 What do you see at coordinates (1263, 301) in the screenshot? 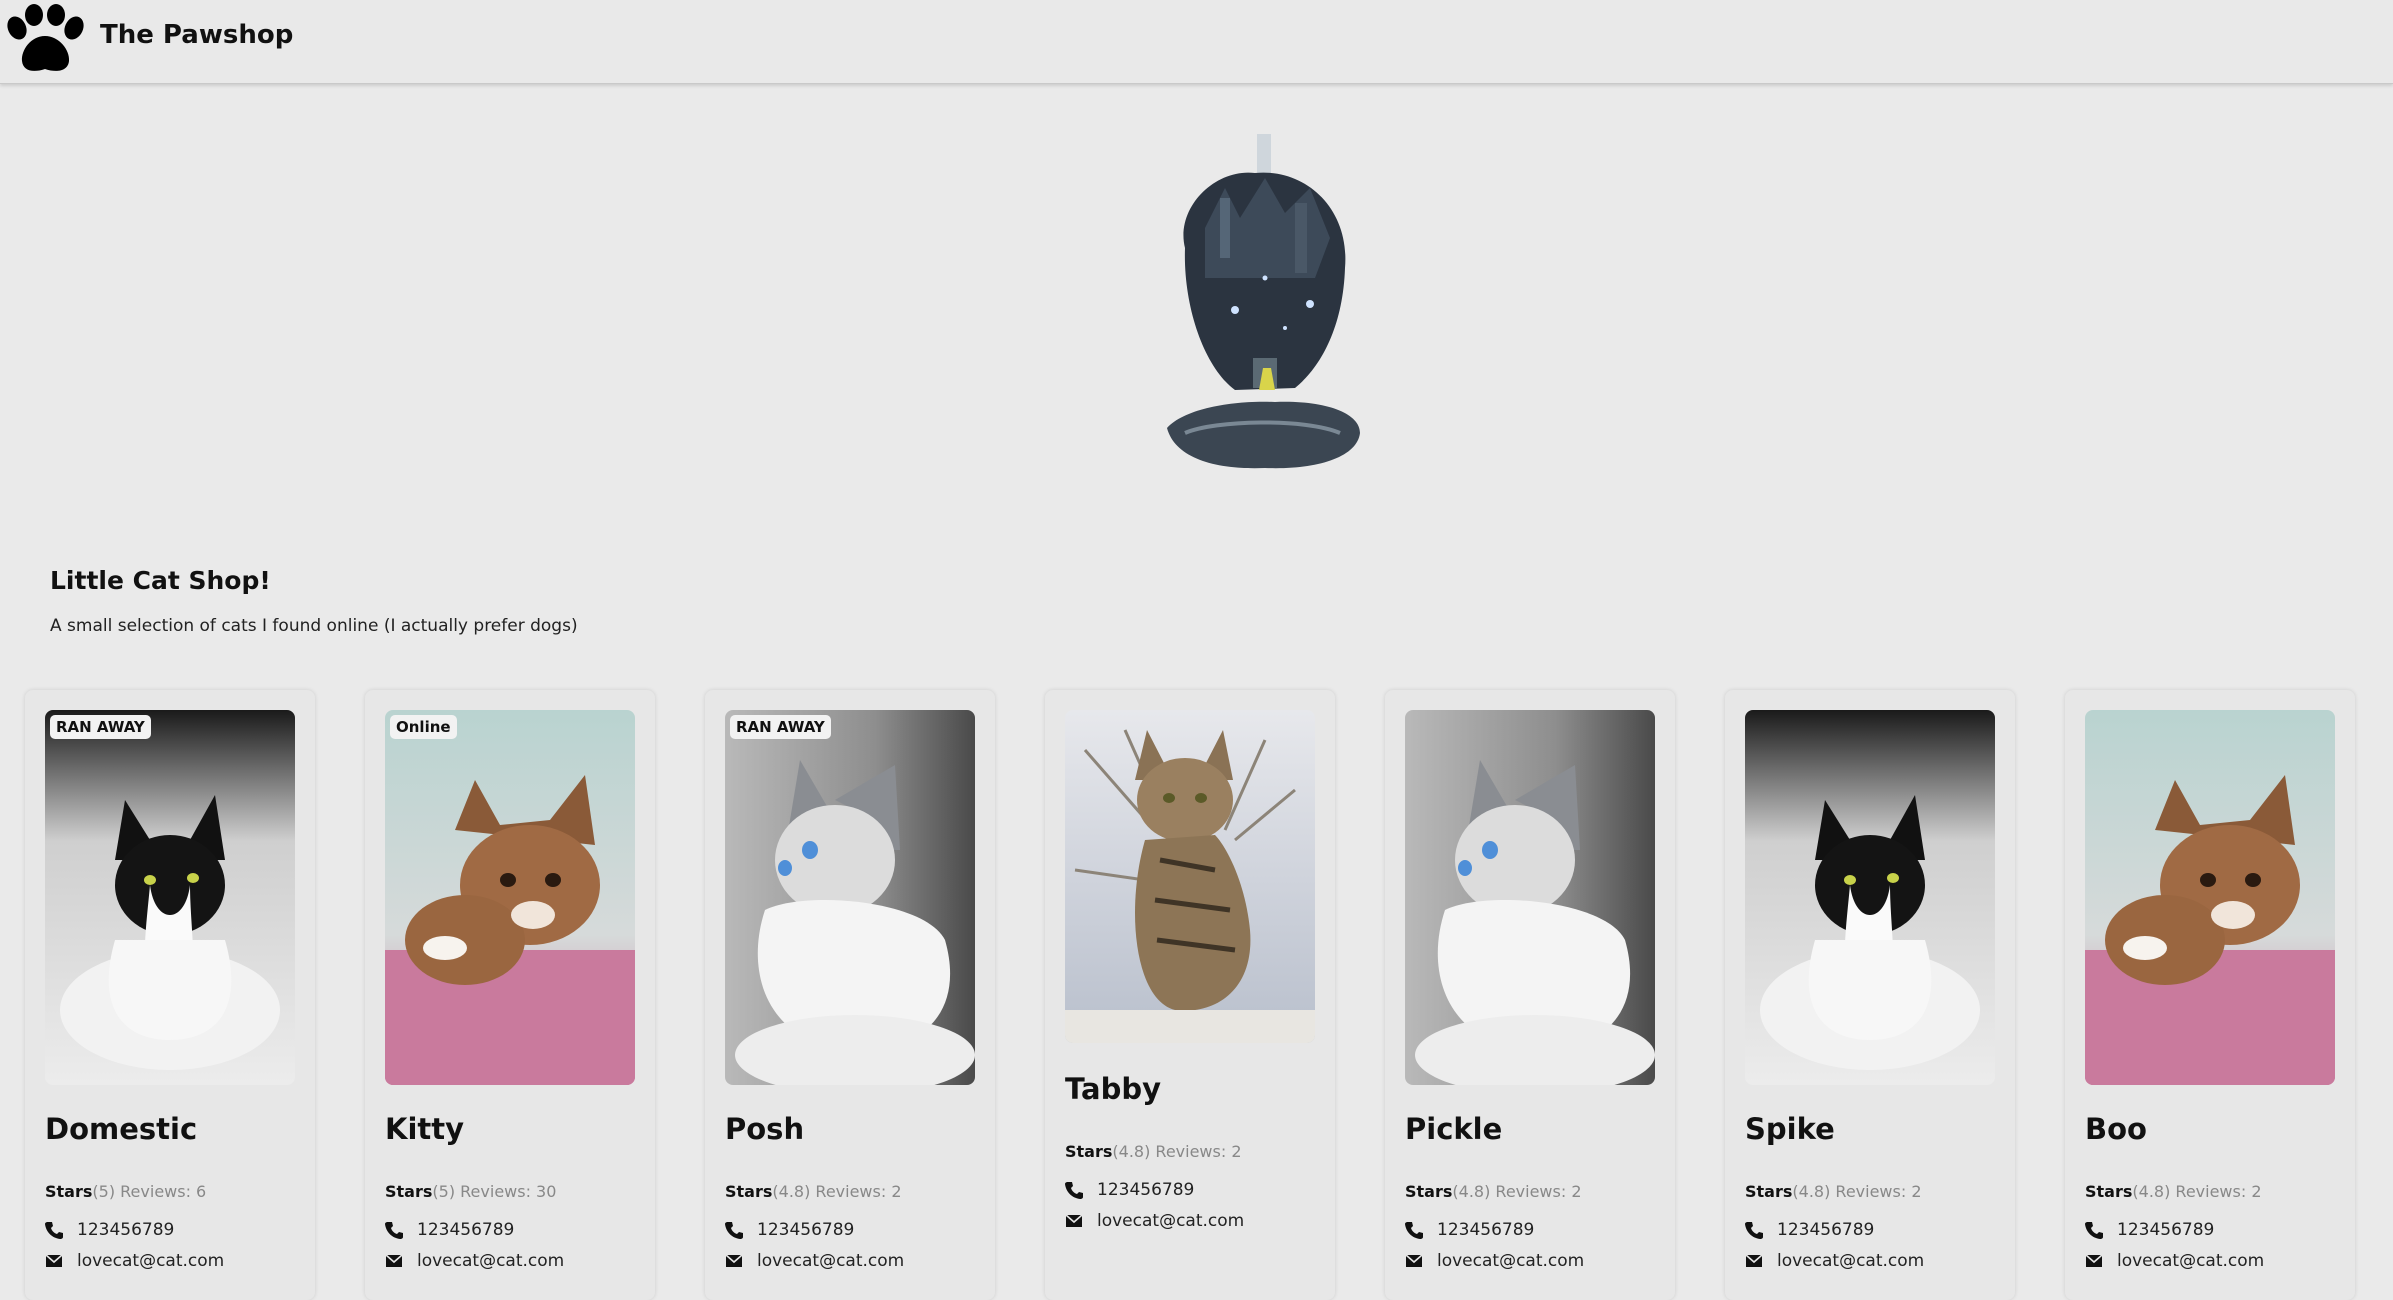
I see `hero-illustration` at bounding box center [1263, 301].